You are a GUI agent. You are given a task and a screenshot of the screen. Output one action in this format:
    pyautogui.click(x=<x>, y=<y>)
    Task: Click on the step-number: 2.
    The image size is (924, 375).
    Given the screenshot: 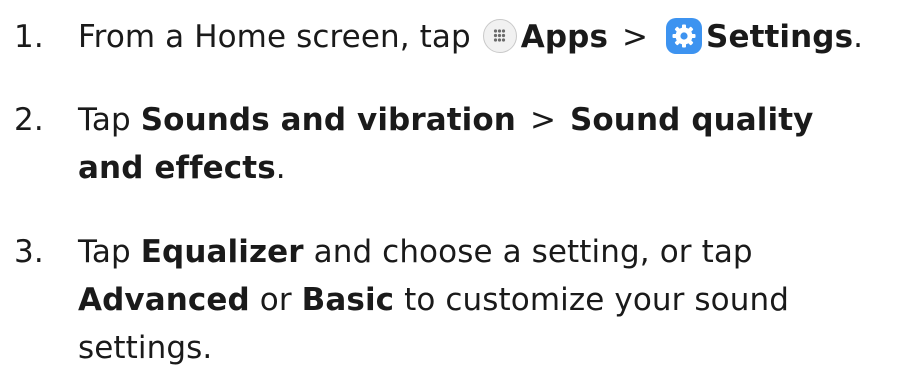 What is the action you would take?
    pyautogui.click(x=29, y=120)
    